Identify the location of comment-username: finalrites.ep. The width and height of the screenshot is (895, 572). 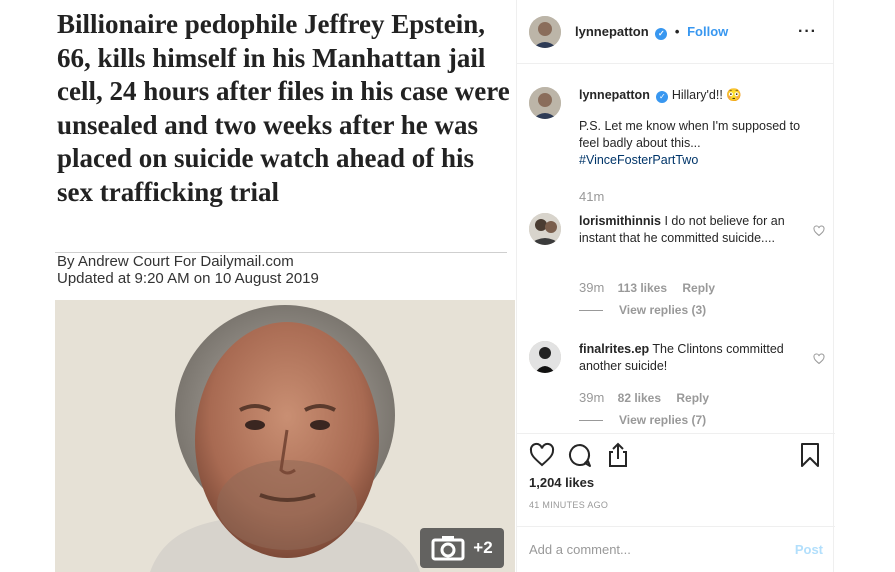
(614, 349).